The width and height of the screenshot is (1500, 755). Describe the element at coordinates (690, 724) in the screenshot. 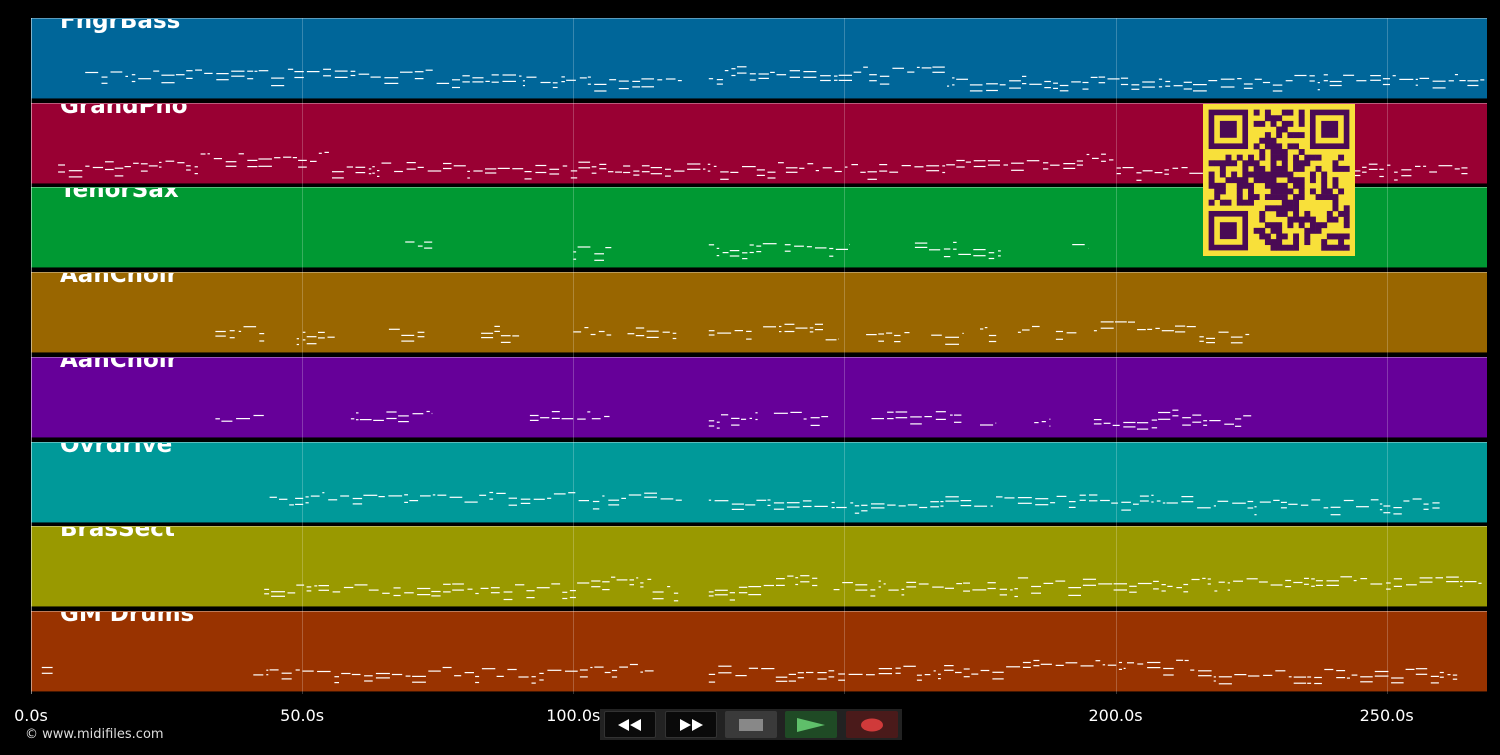

I see `fast-forward-button` at that location.